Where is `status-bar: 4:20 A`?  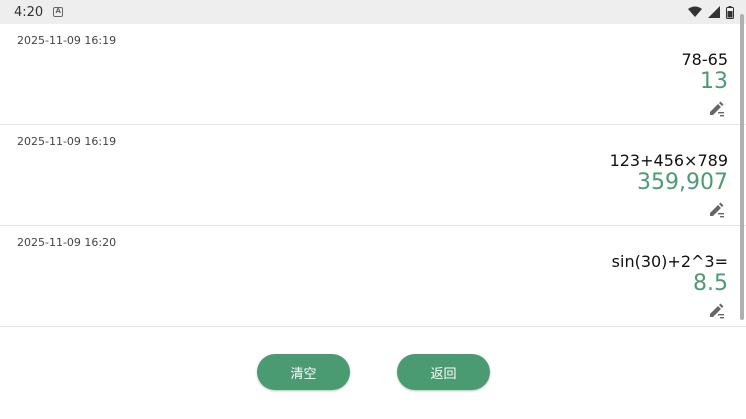
status-bar: 4:20 A is located at coordinates (373, 12).